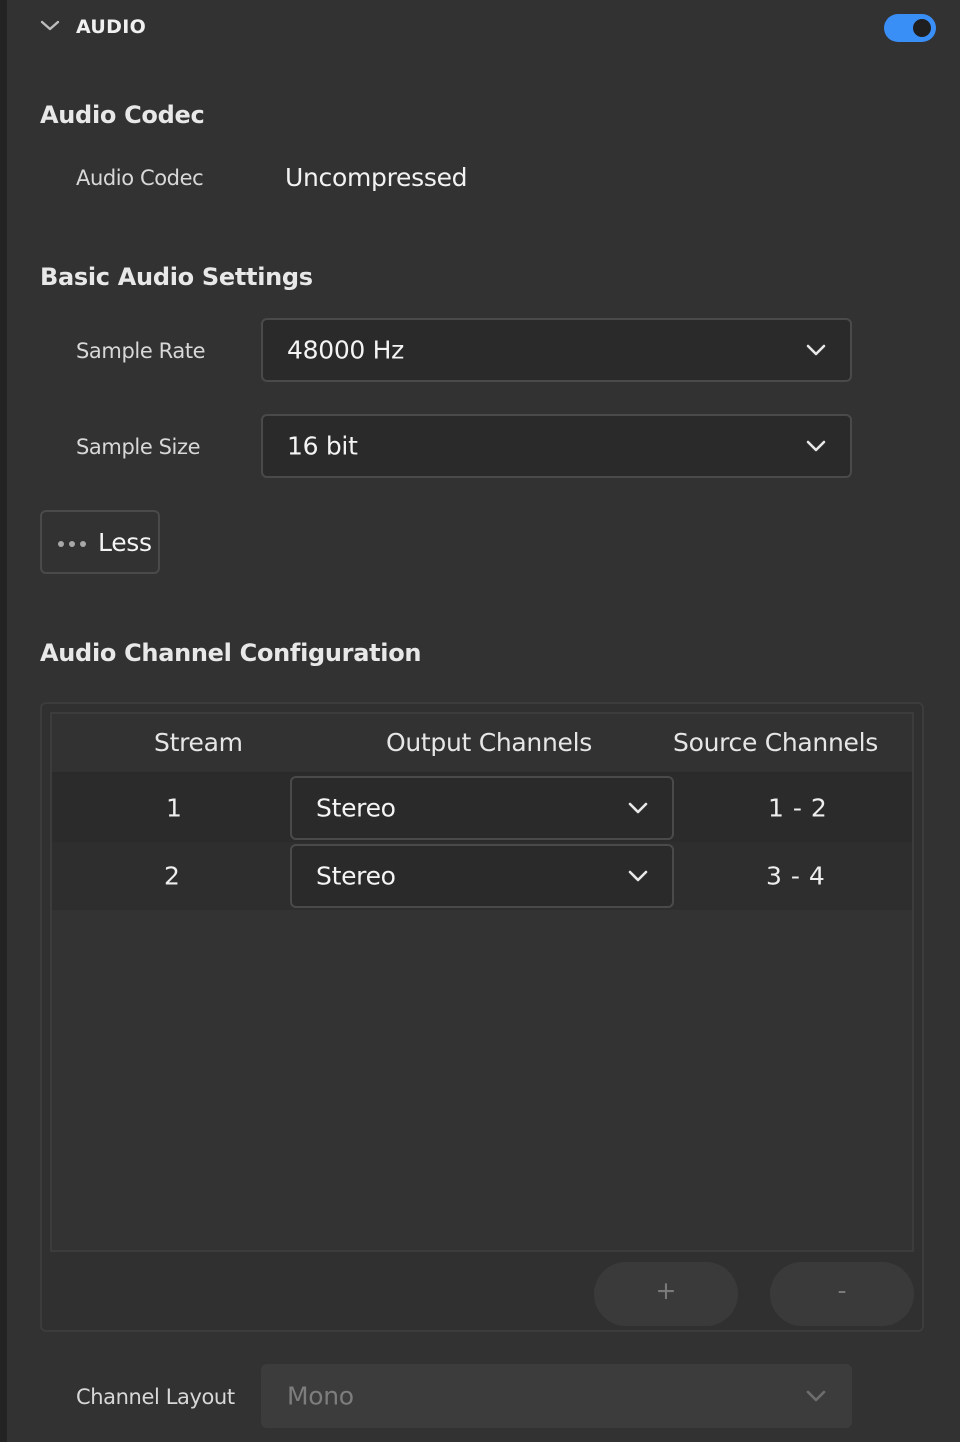  I want to click on more-dots-icon, so click(72, 544).